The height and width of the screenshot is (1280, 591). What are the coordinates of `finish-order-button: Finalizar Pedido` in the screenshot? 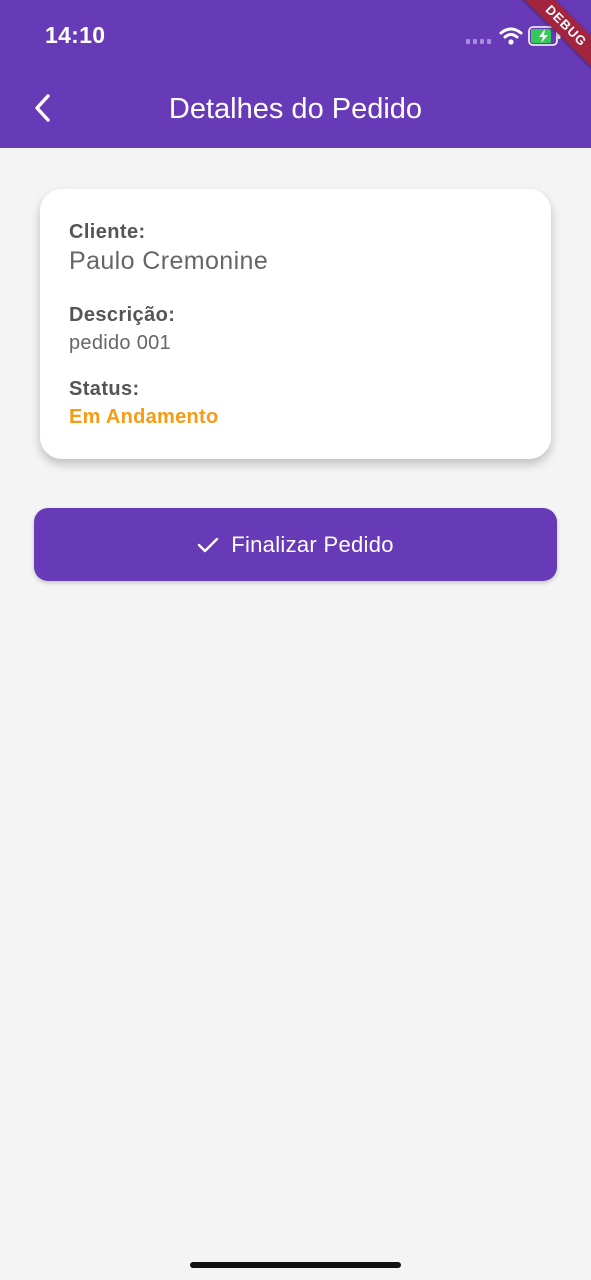 It's located at (295, 544).